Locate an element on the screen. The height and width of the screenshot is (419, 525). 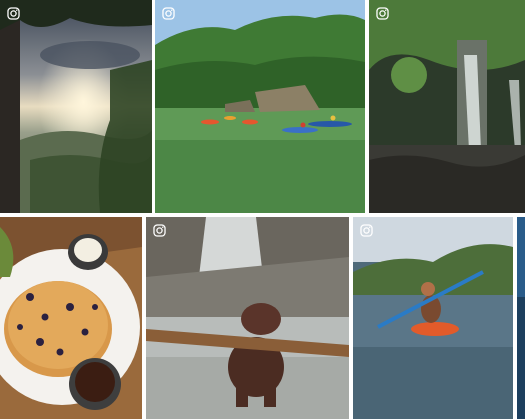
post-partial-edge is located at coordinates (521, 318).